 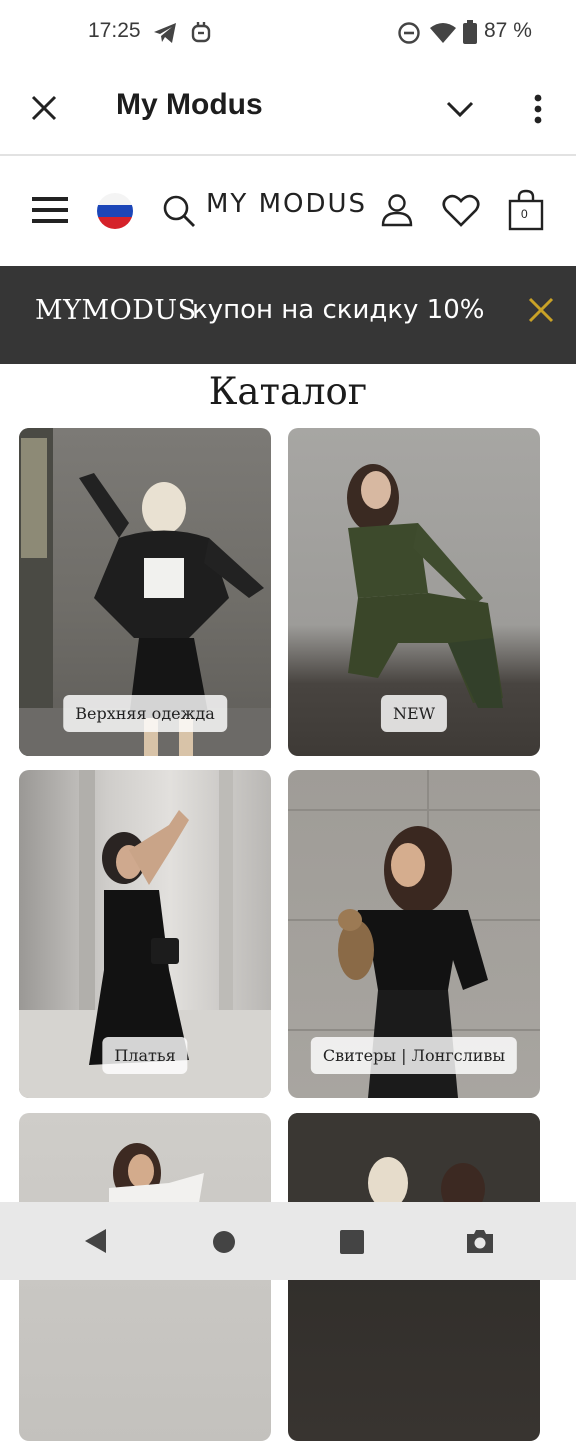 What do you see at coordinates (95, 1241) in the screenshot?
I see `back-icon` at bounding box center [95, 1241].